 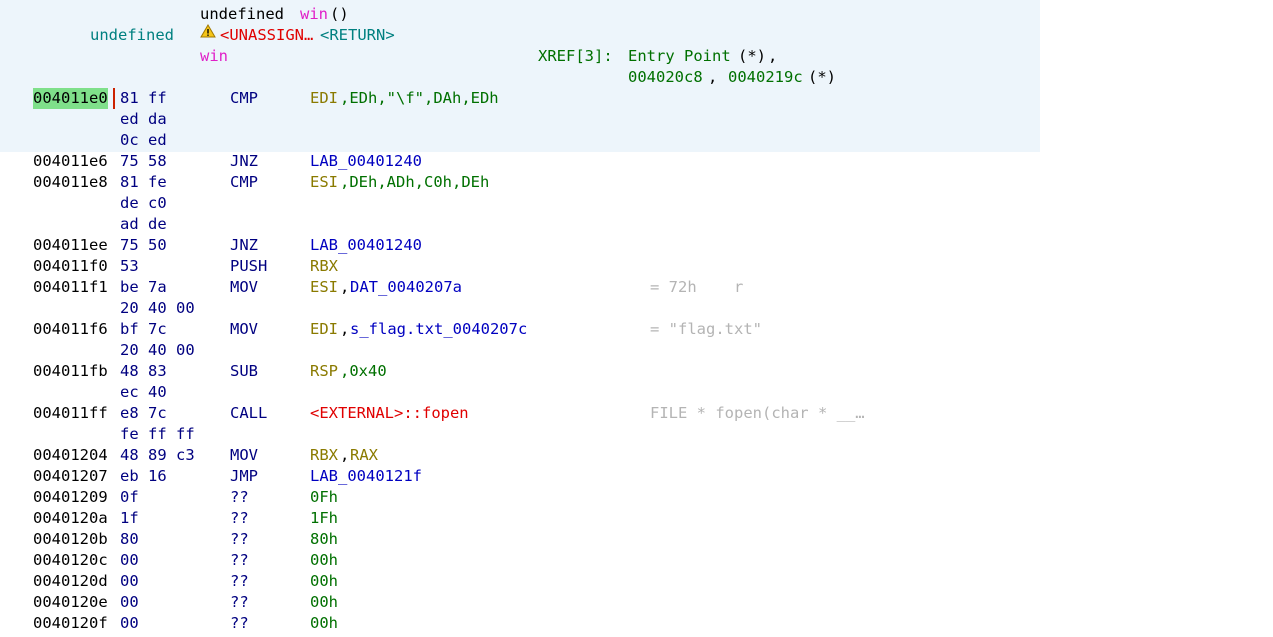 What do you see at coordinates (389, 413) in the screenshot?
I see `row-operand-external: <EXTERNAL>::fopen` at bounding box center [389, 413].